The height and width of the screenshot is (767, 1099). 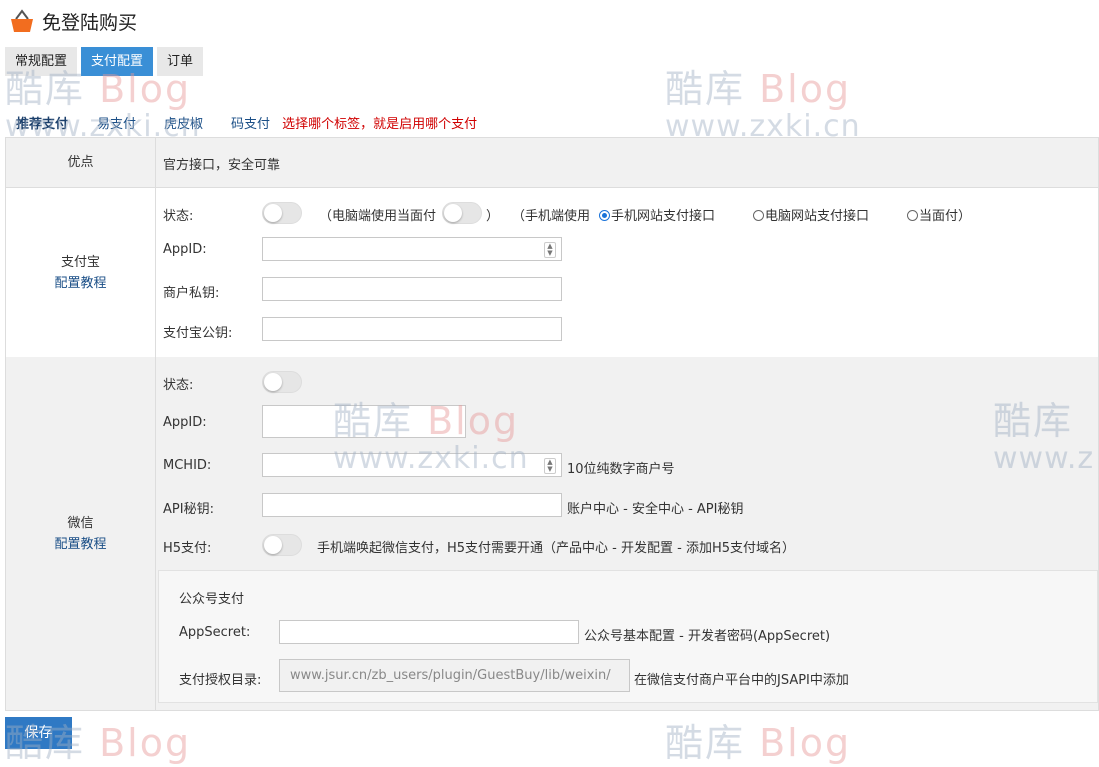 What do you see at coordinates (80, 523) in the screenshot?
I see `wechat-title: 微信` at bounding box center [80, 523].